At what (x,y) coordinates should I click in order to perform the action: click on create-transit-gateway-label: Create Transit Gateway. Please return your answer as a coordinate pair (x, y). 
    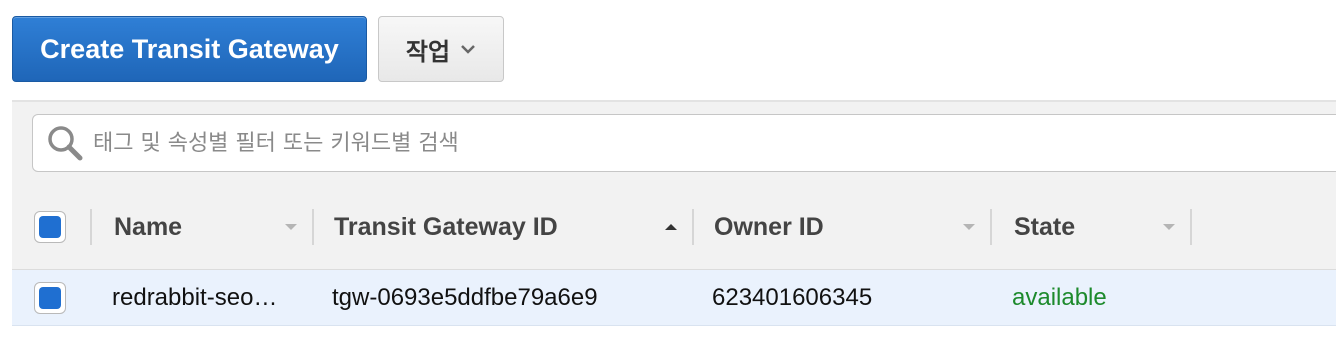
    Looking at the image, I should click on (189, 48).